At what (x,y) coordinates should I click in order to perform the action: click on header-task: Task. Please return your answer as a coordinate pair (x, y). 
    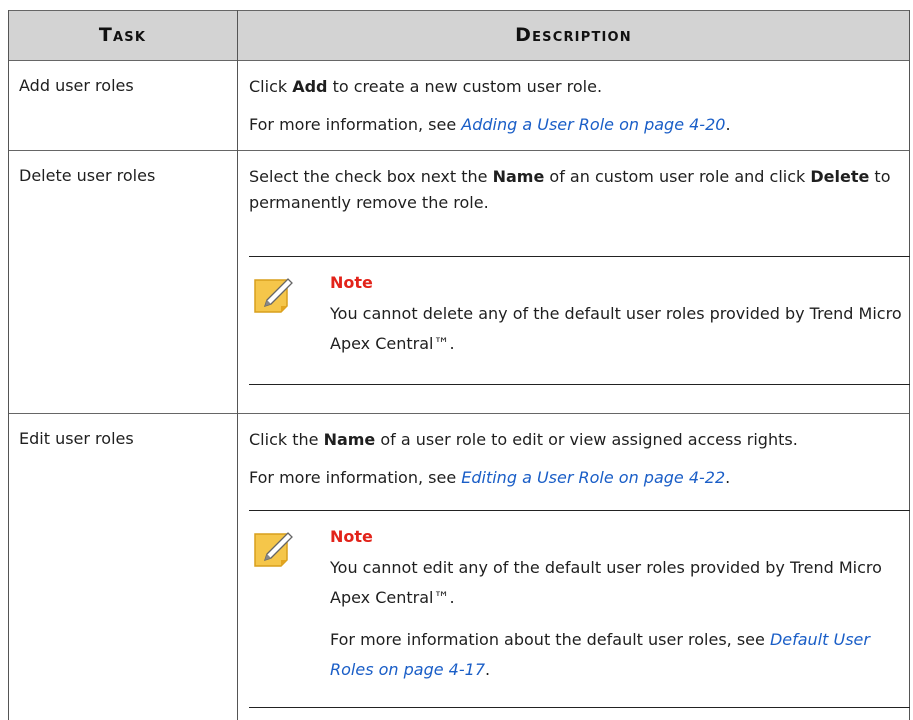
    Looking at the image, I should click on (122, 35).